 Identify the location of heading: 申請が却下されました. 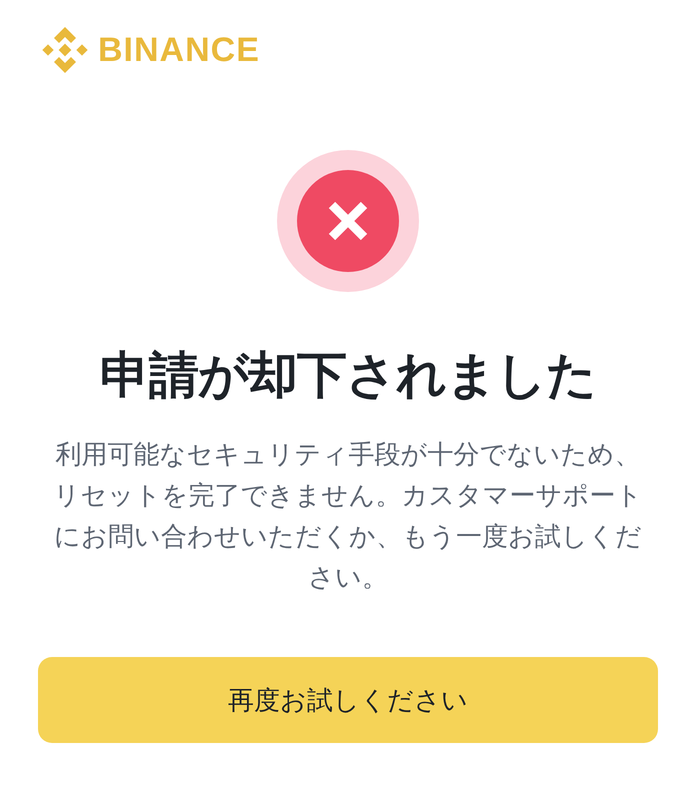
(348, 375).